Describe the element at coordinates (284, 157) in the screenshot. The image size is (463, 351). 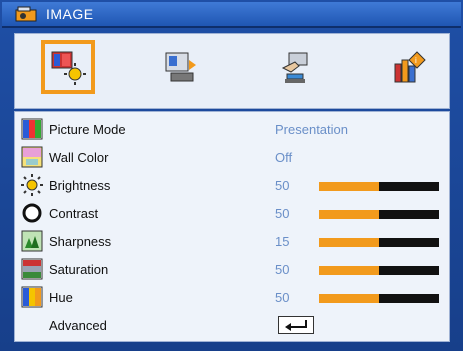
I see `menu-item-value: Off` at that location.